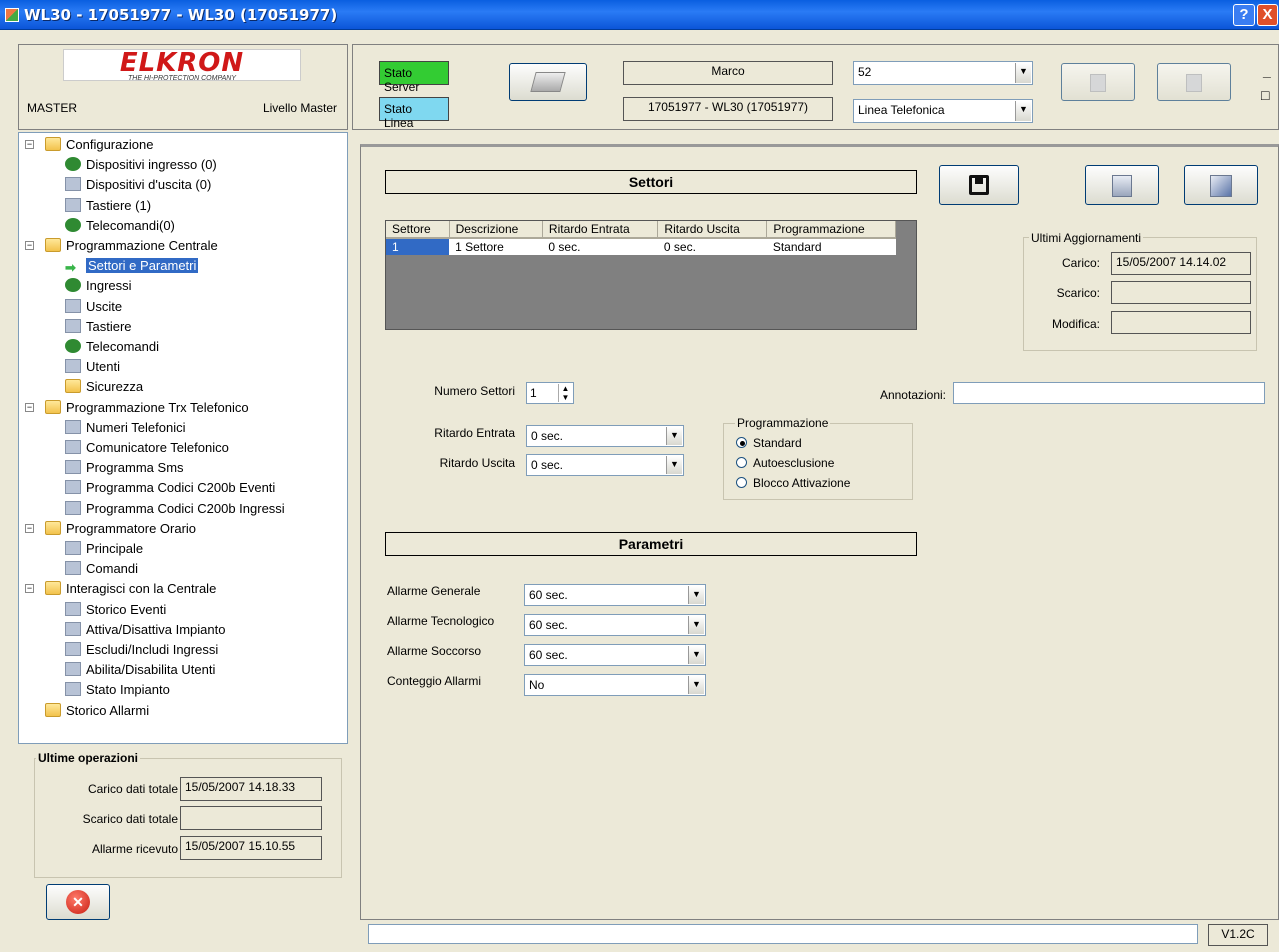 The image size is (1279, 952). What do you see at coordinates (130, 589) in the screenshot?
I see `tree-item: Interagisci con la Centrale` at bounding box center [130, 589].